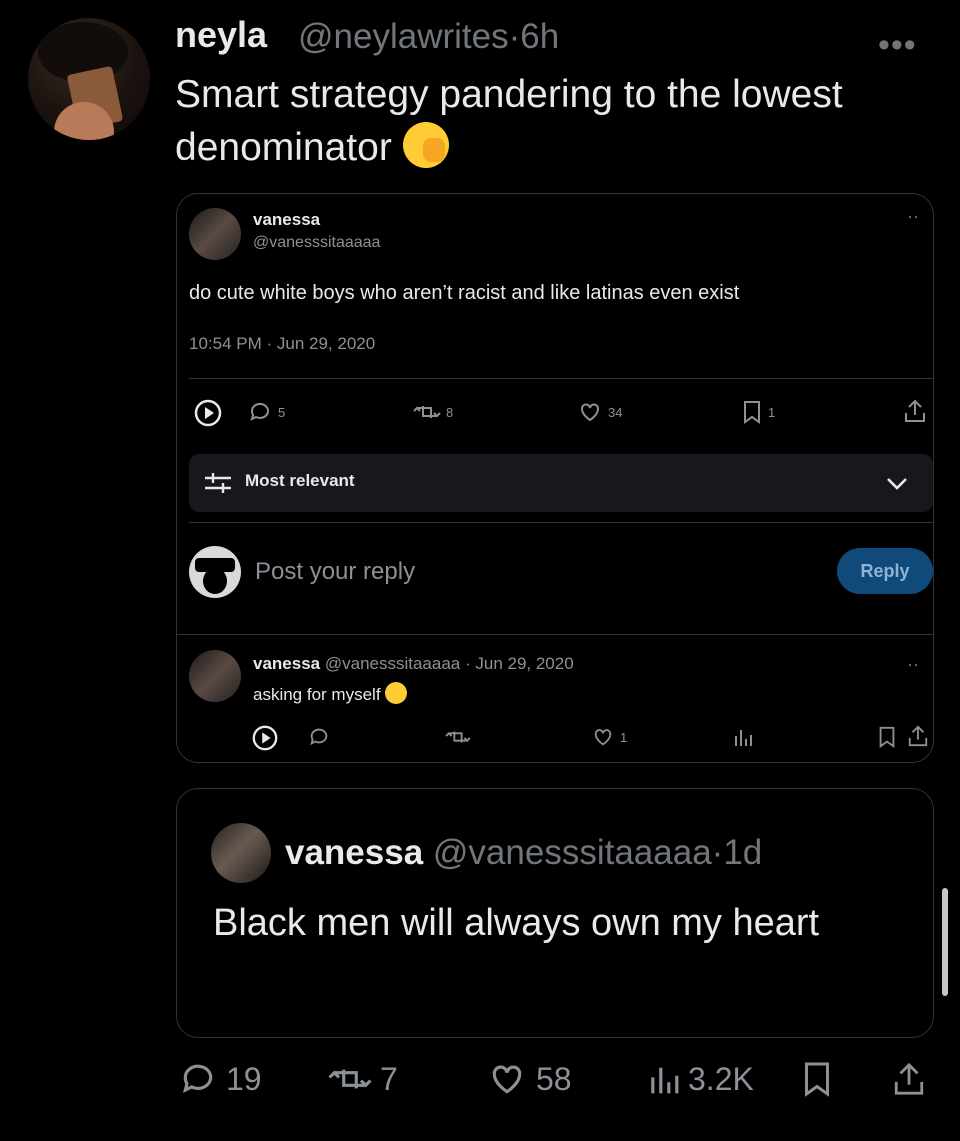 This screenshot has width=960, height=1141. Describe the element at coordinates (282, 412) in the screenshot. I see `screenshot-reply-count: 5` at that location.